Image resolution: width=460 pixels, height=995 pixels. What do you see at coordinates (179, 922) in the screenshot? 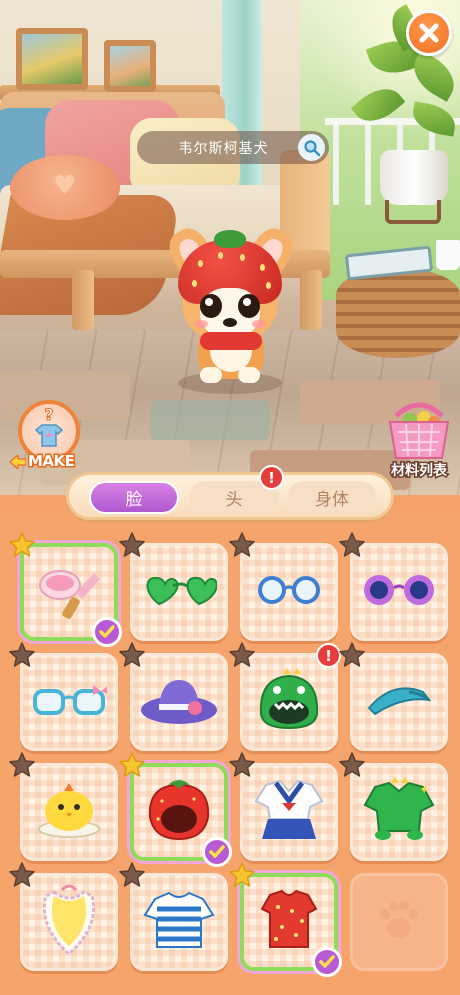
I see `blue-striped-shirt-icon` at bounding box center [179, 922].